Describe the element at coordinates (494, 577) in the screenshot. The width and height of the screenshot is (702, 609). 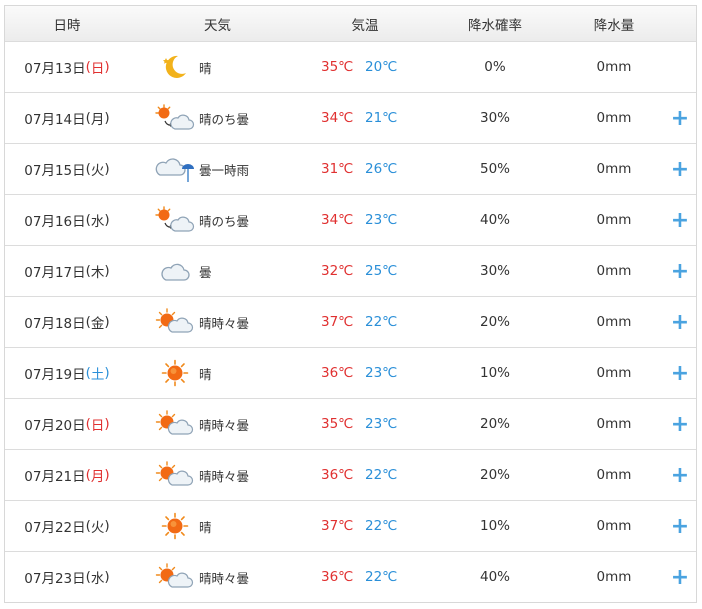
I see `precip-prob: 40%` at that location.